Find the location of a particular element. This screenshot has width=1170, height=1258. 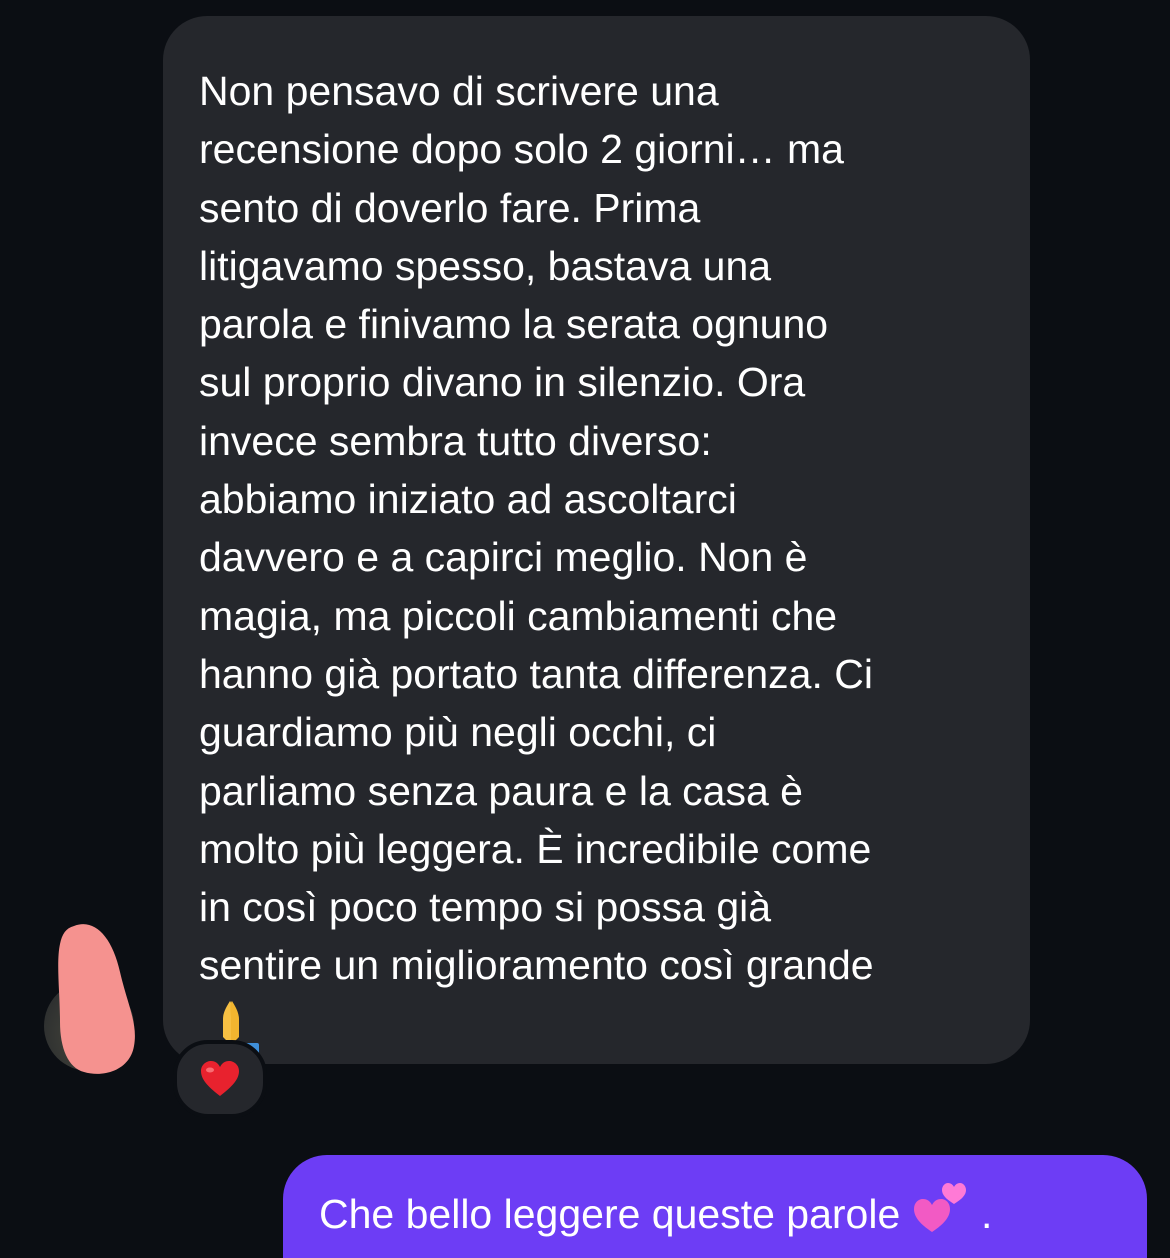

two-hearts-emoji is located at coordinates (939, 1207).